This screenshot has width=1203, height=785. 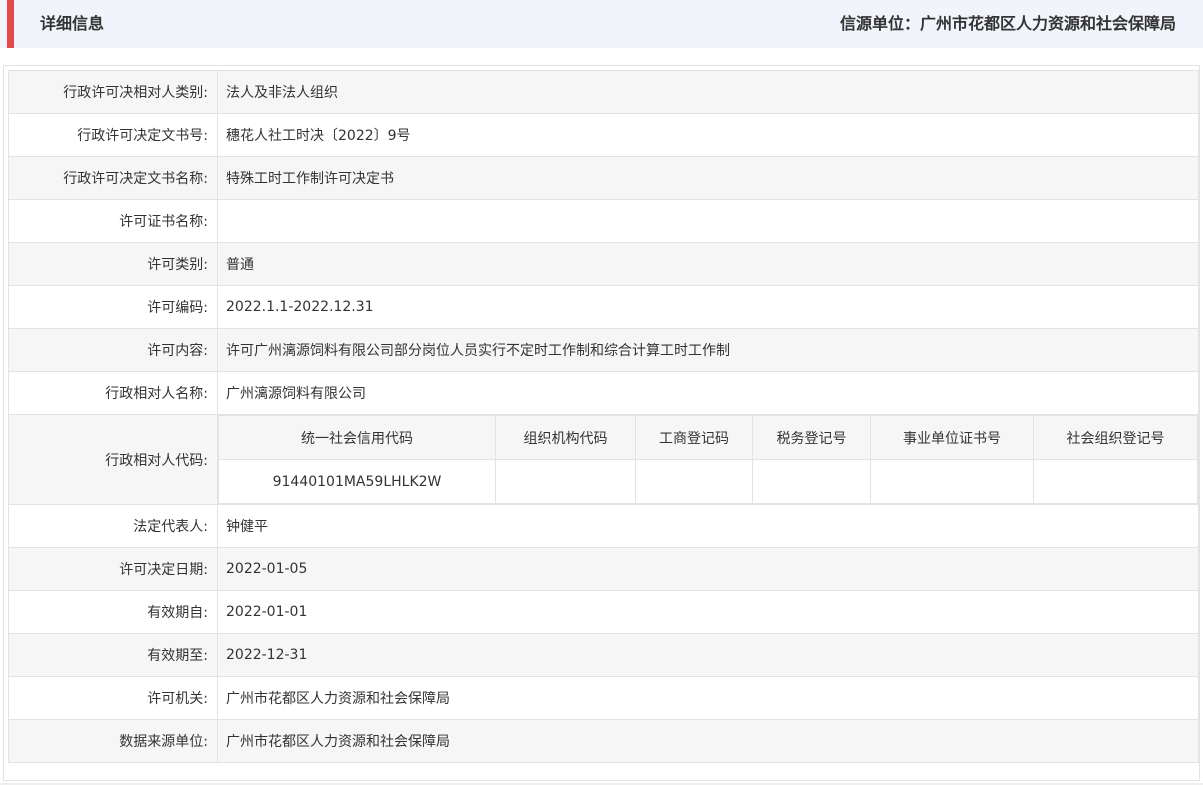 I want to click on field-value: 2022-01-01, so click(x=708, y=612).